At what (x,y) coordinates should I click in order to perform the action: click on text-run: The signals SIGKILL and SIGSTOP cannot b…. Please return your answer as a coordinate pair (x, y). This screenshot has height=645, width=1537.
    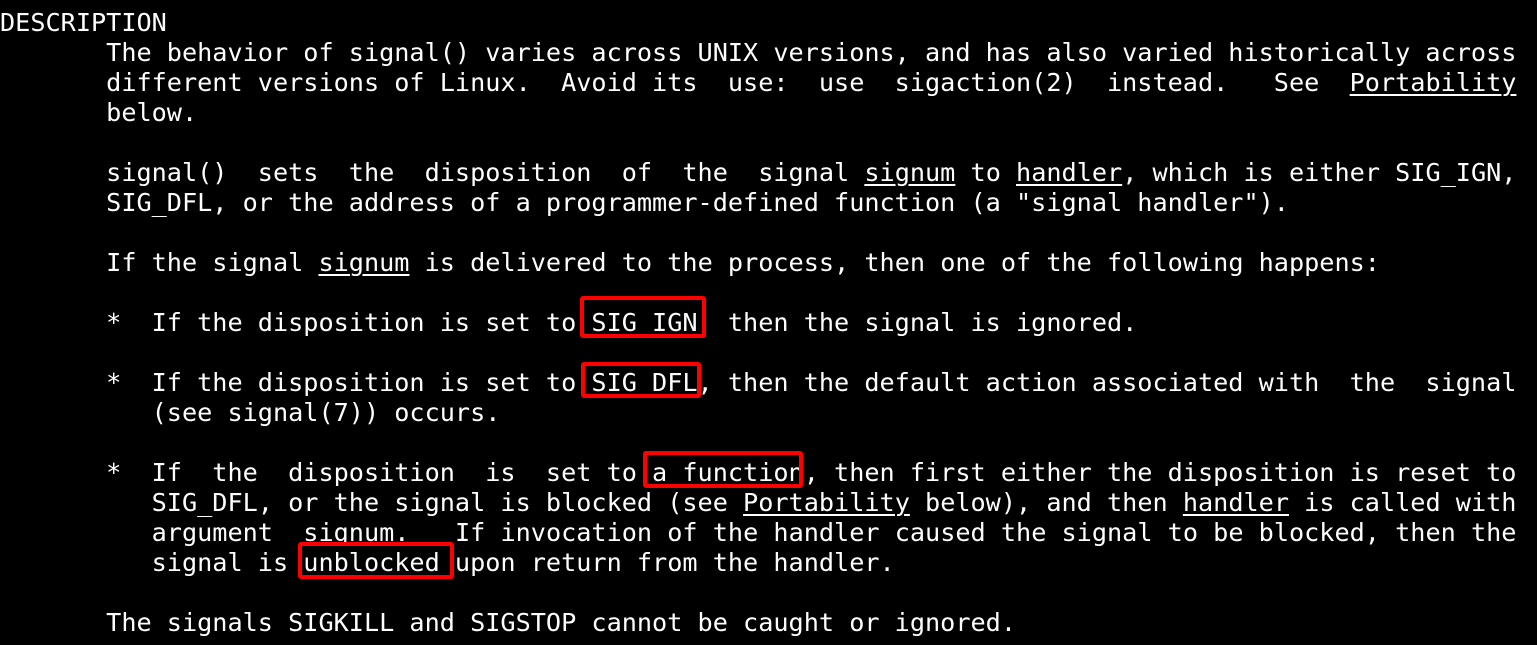
    Looking at the image, I should click on (508, 622).